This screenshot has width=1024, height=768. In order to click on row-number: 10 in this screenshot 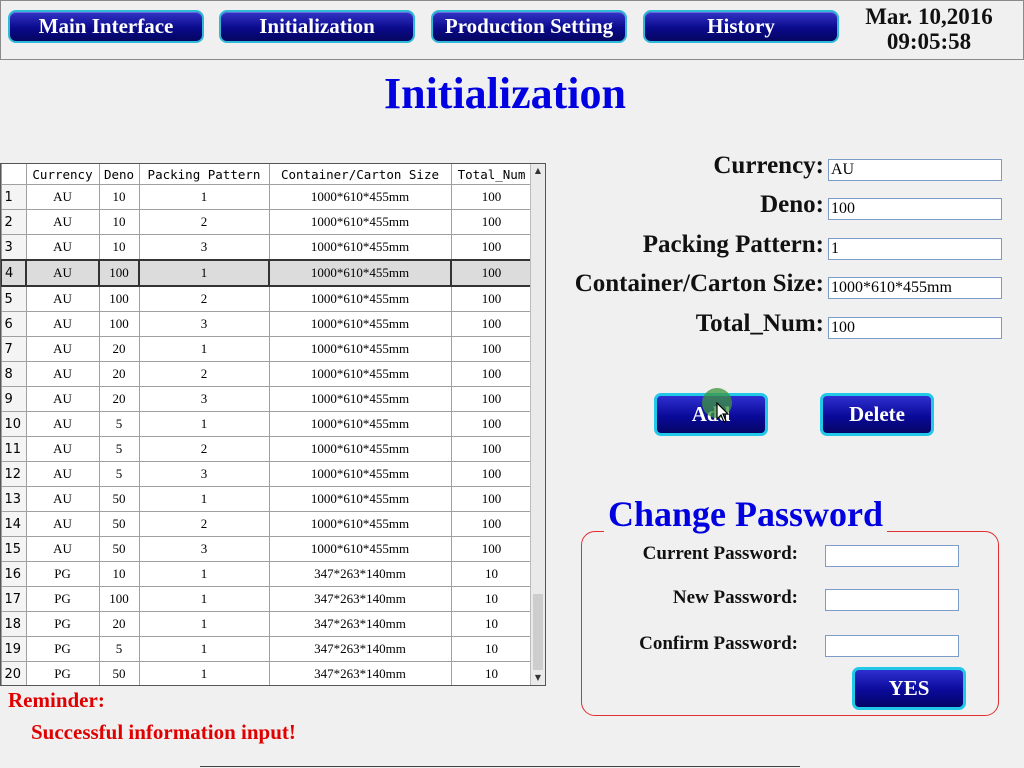, I will do `click(14, 424)`.